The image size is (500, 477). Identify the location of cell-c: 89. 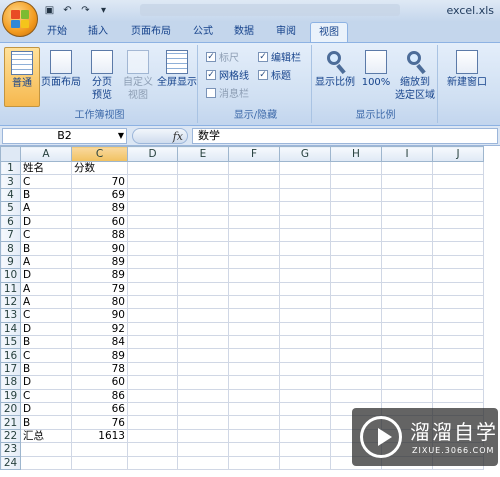
(99, 262).